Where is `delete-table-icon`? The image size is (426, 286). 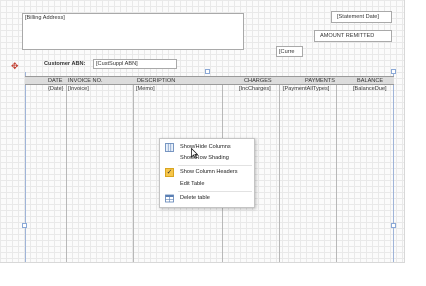
delete-table-icon is located at coordinates (169, 198).